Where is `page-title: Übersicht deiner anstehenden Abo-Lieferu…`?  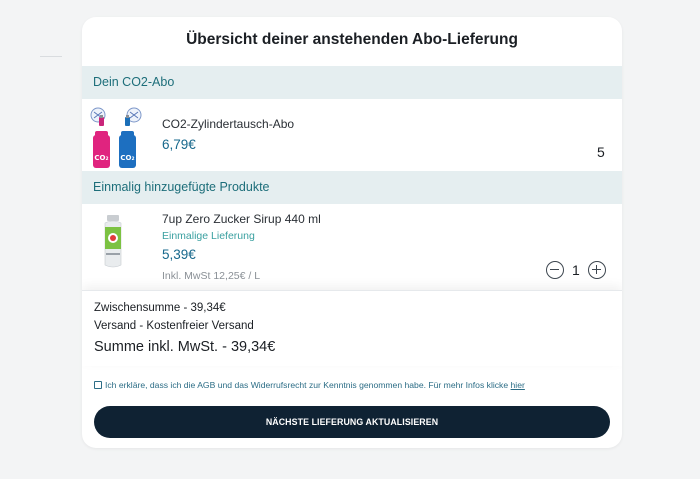
page-title: Übersicht deiner anstehenden Abo-Lieferu… is located at coordinates (352, 39).